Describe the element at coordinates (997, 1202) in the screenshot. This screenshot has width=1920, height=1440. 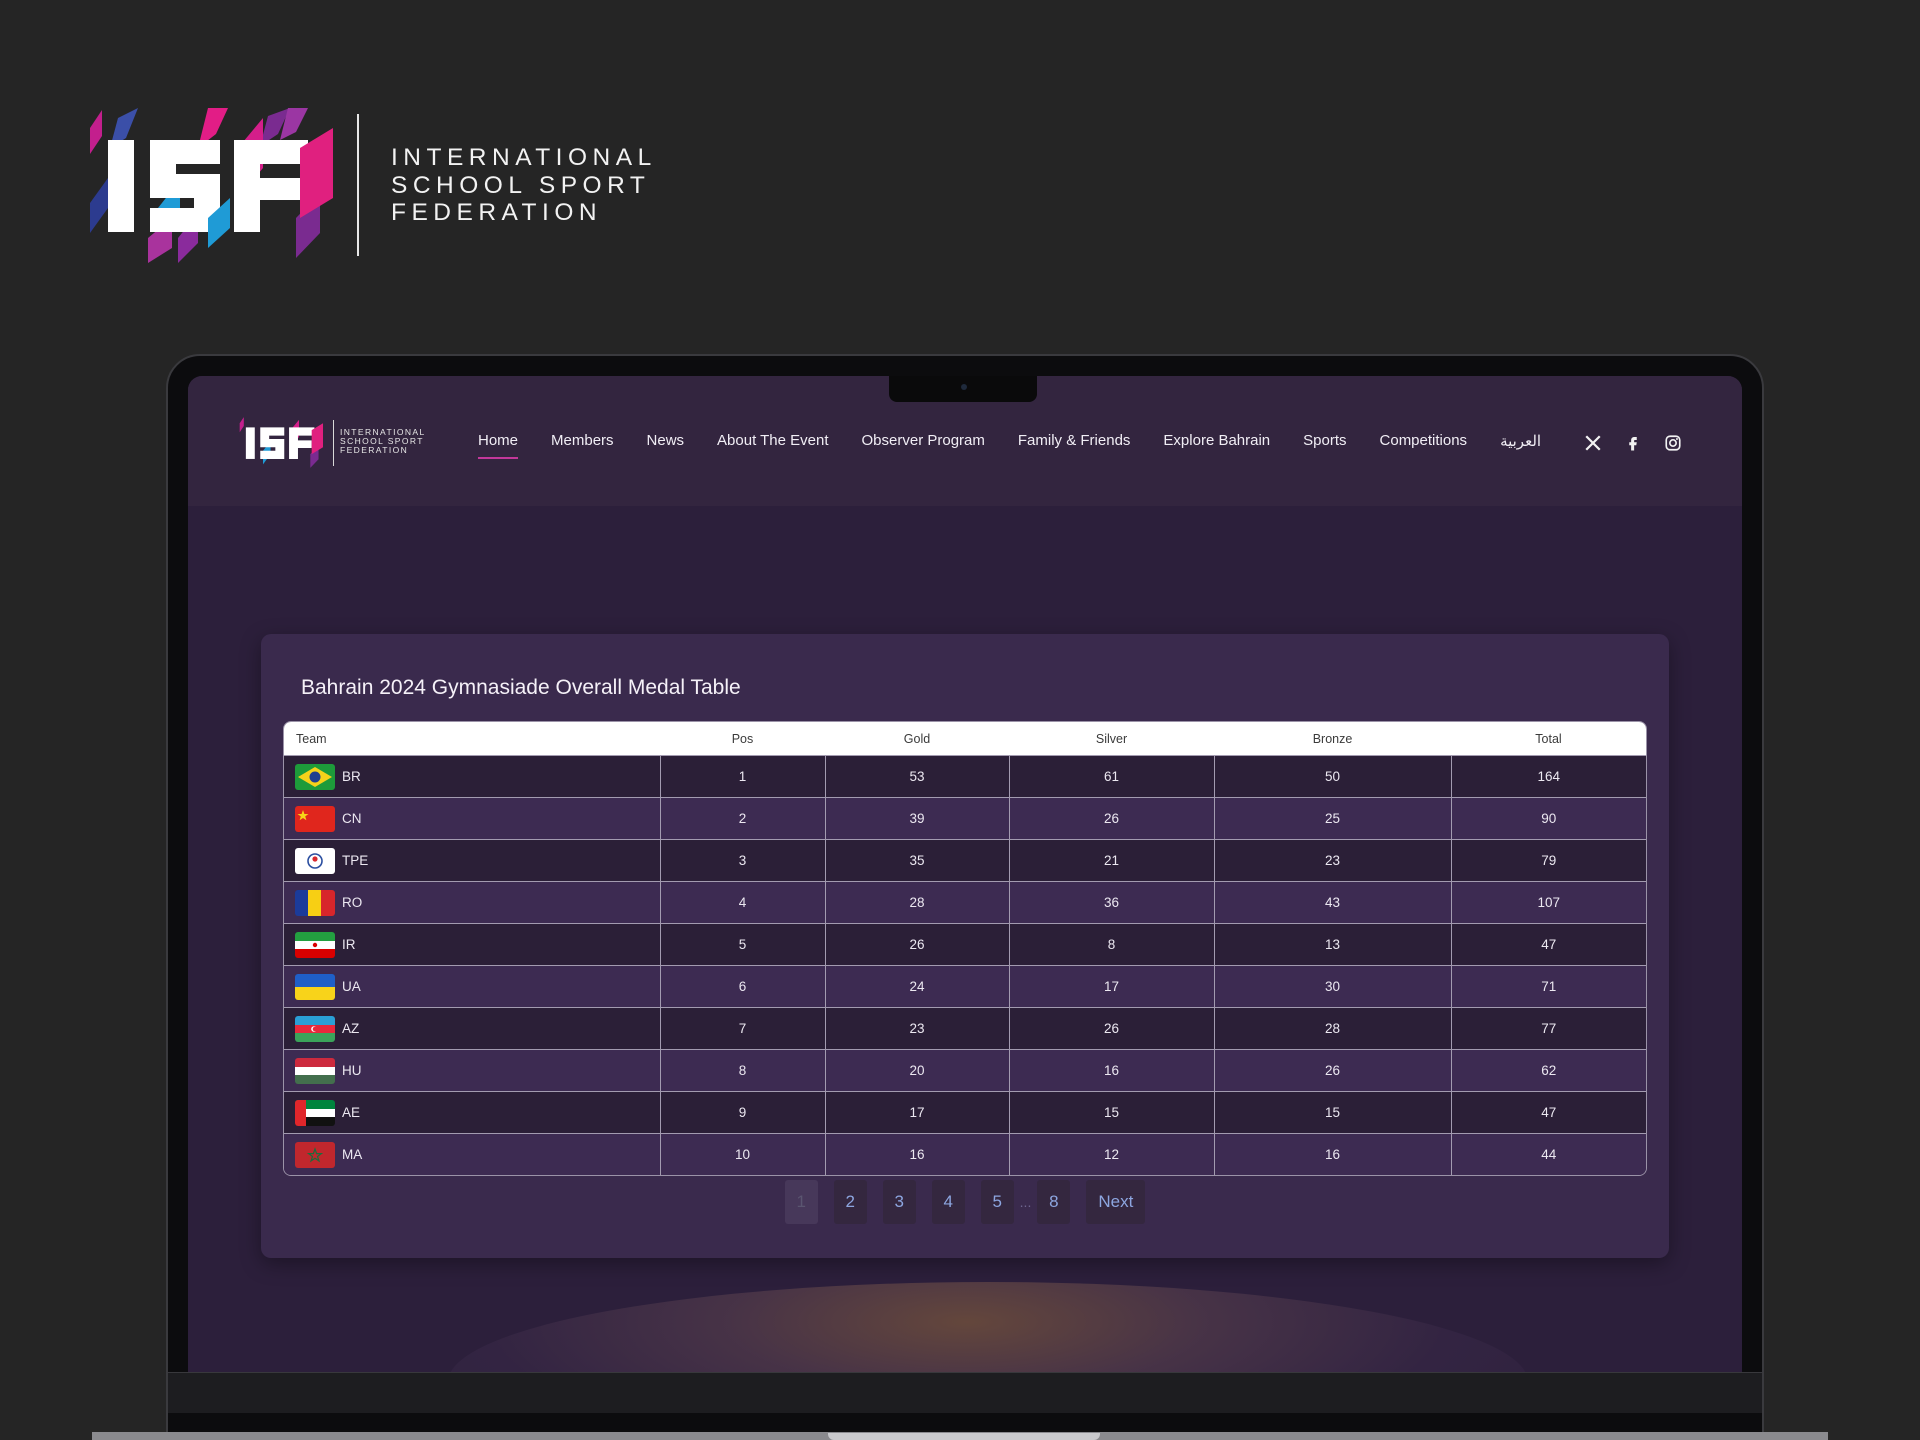
I see `page-5-button: 5` at that location.